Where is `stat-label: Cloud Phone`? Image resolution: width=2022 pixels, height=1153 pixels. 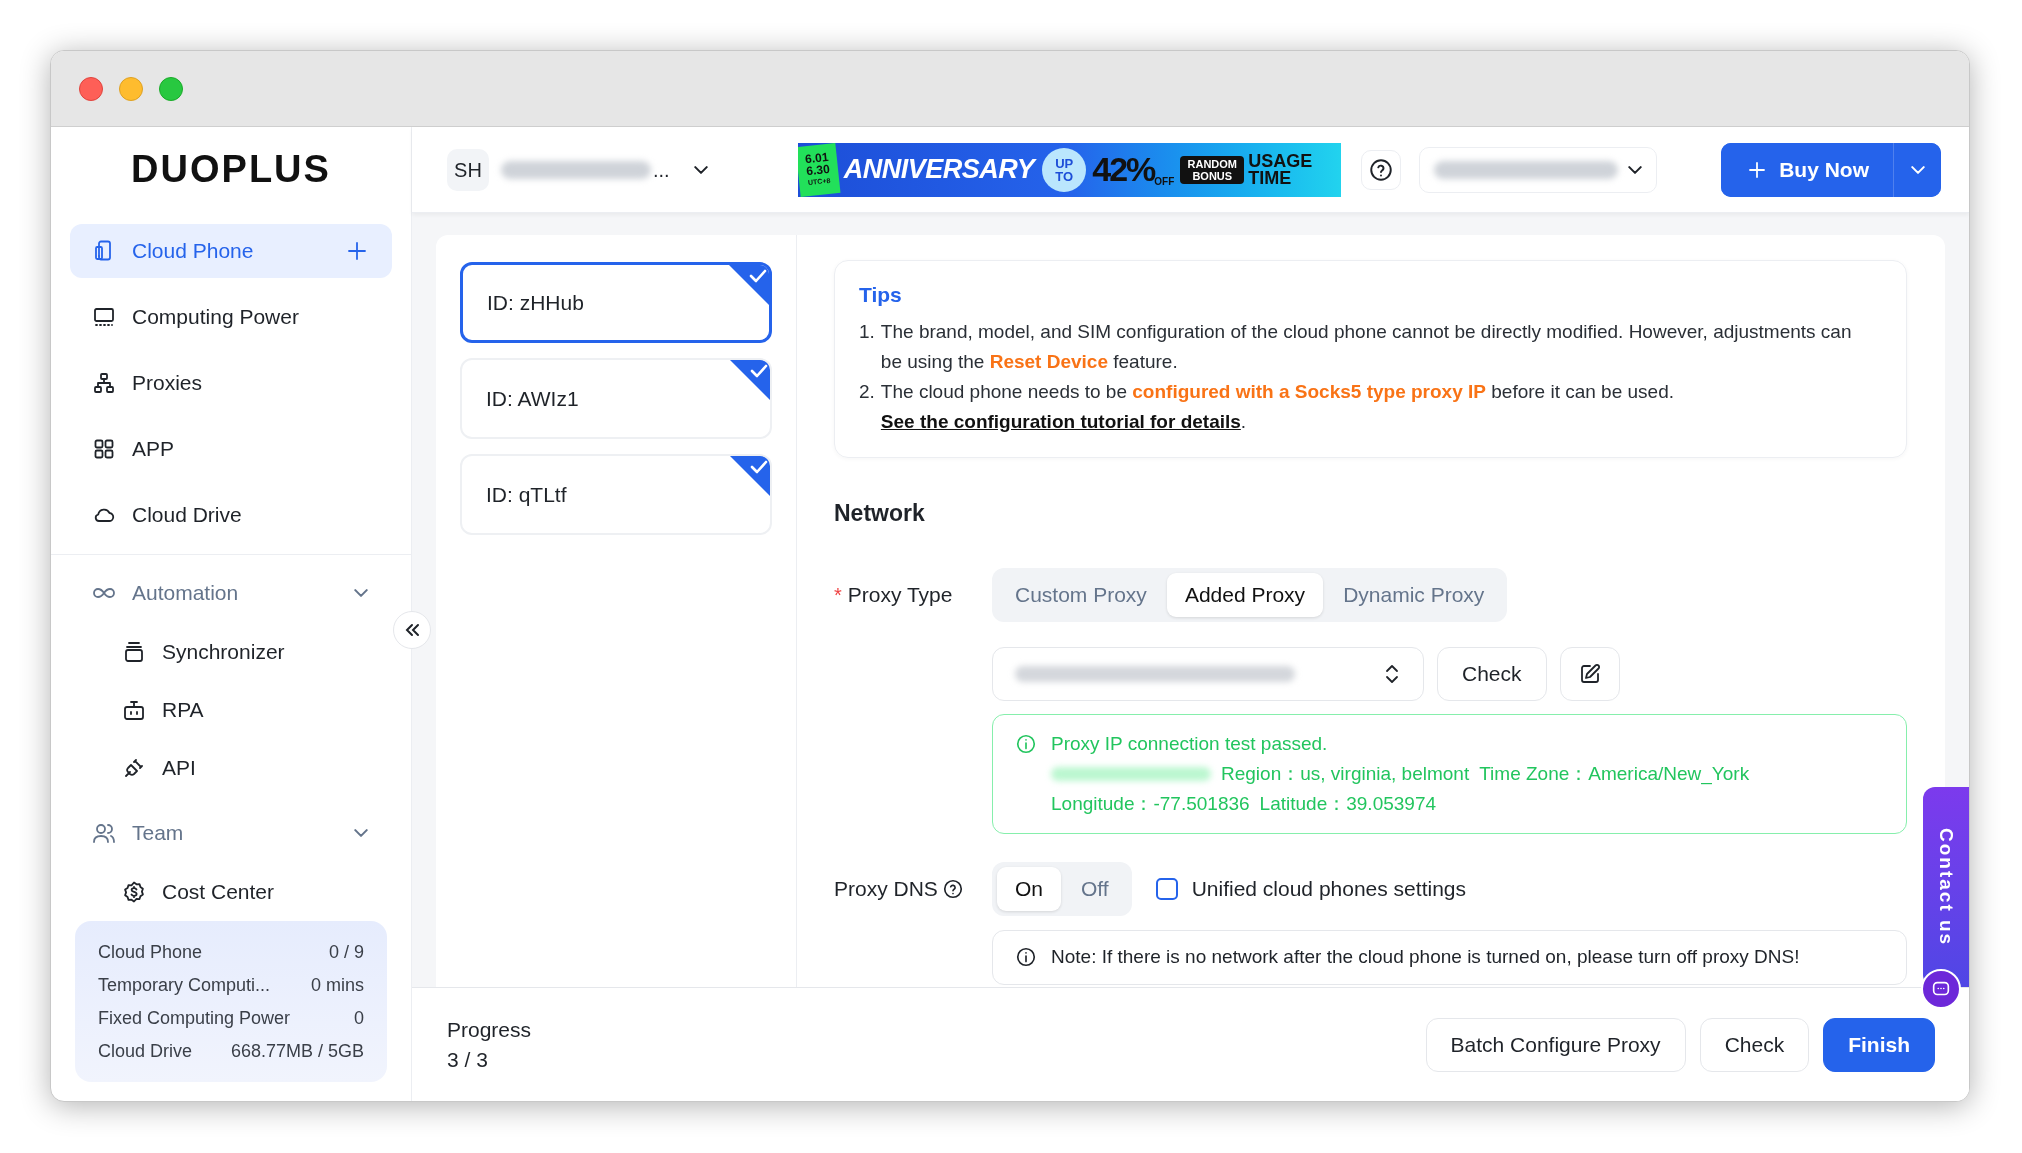
stat-label: Cloud Phone is located at coordinates (150, 952).